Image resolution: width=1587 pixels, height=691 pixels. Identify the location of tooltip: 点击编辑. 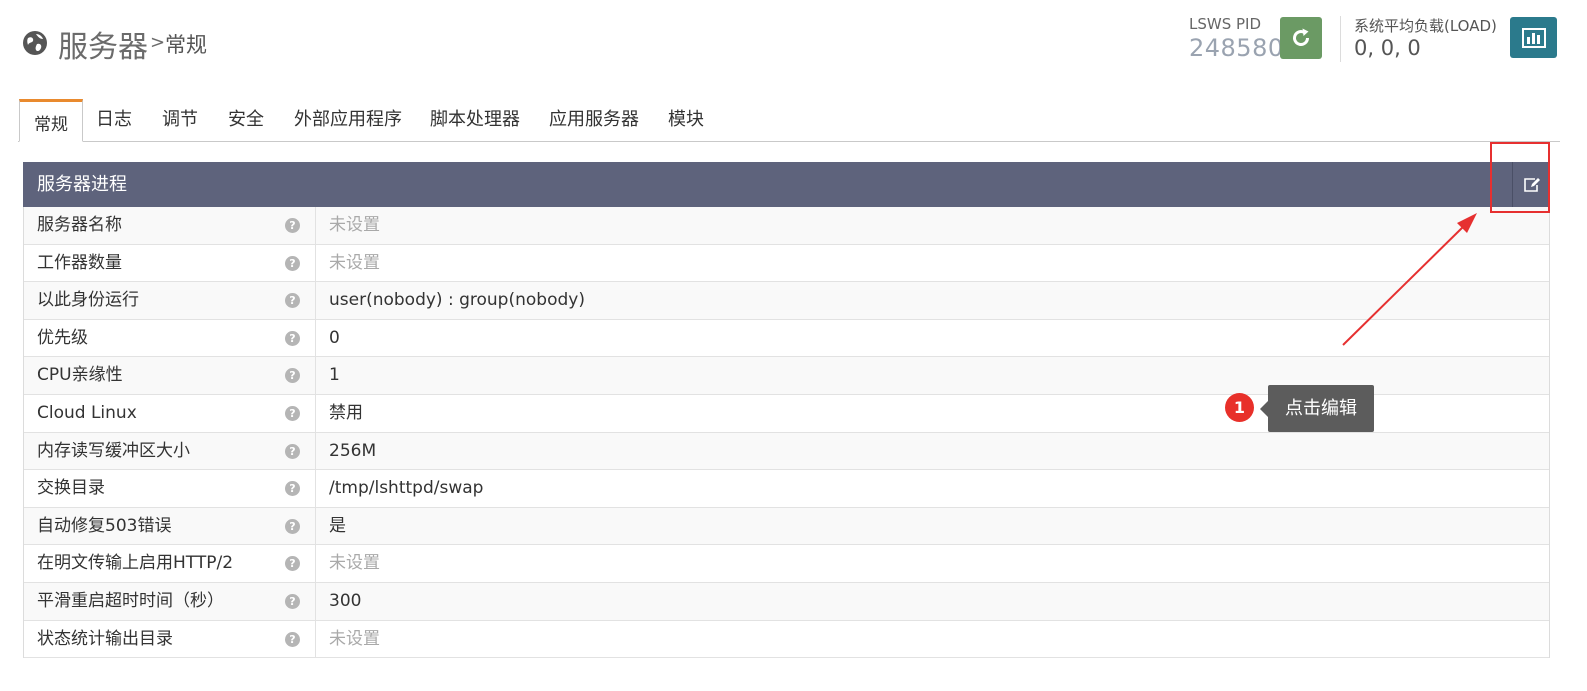
(1317, 408).